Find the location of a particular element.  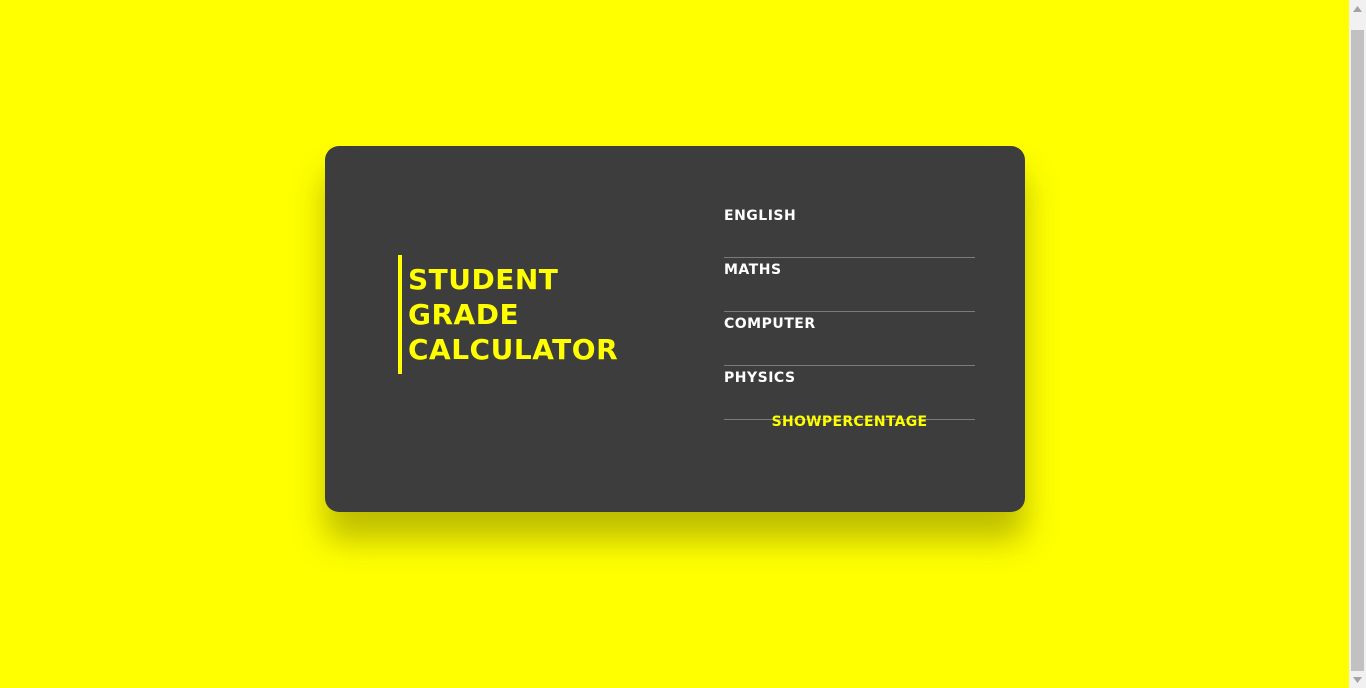

computer-input is located at coordinates (849, 353).